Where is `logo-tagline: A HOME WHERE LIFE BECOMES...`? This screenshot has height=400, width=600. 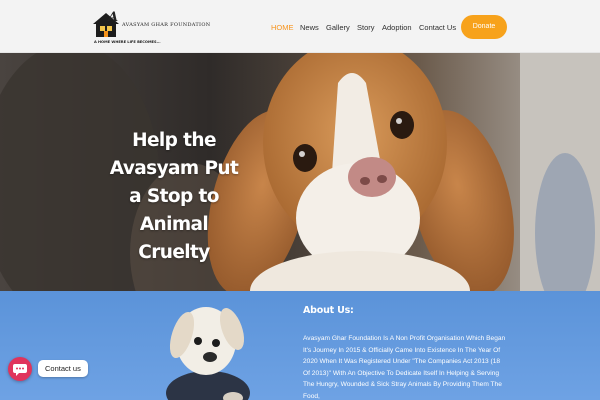
logo-tagline: A HOME WHERE LIFE BECOMES... is located at coordinates (127, 42).